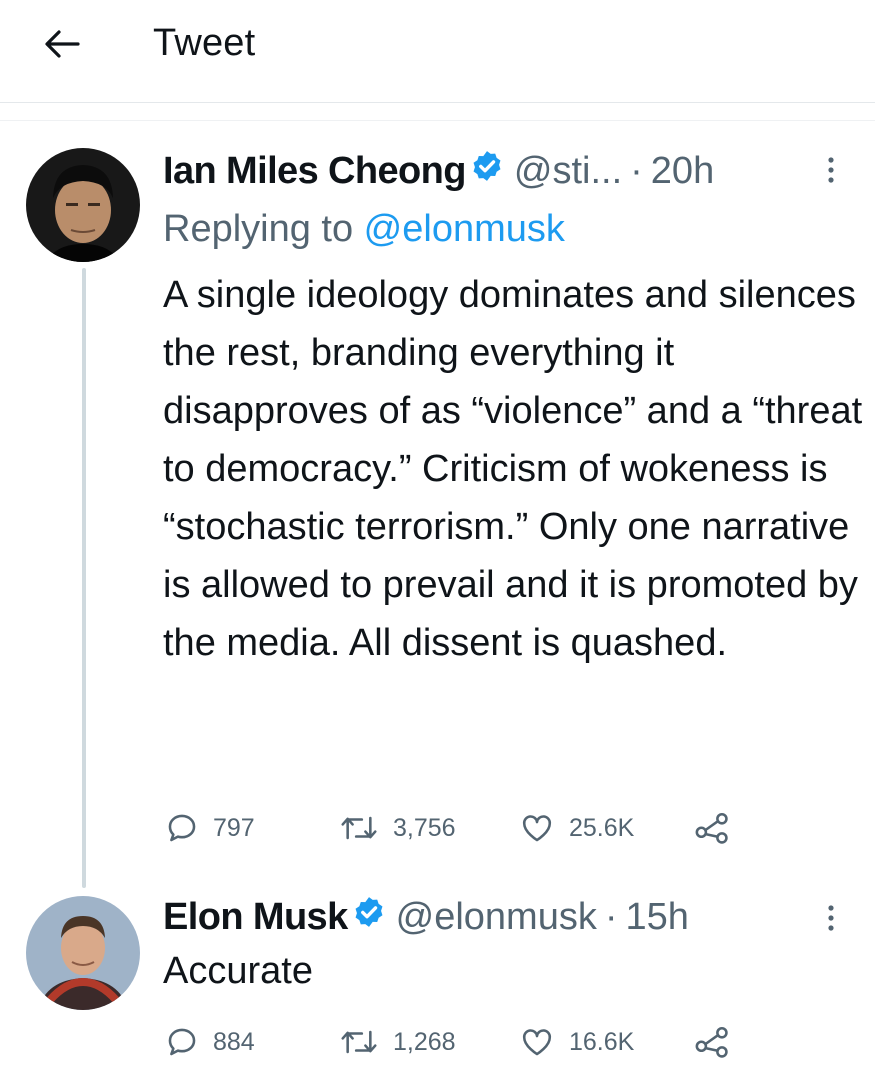 Image resolution: width=875 pixels, height=1081 pixels. What do you see at coordinates (83, 953) in the screenshot?
I see `reply-avatar` at bounding box center [83, 953].